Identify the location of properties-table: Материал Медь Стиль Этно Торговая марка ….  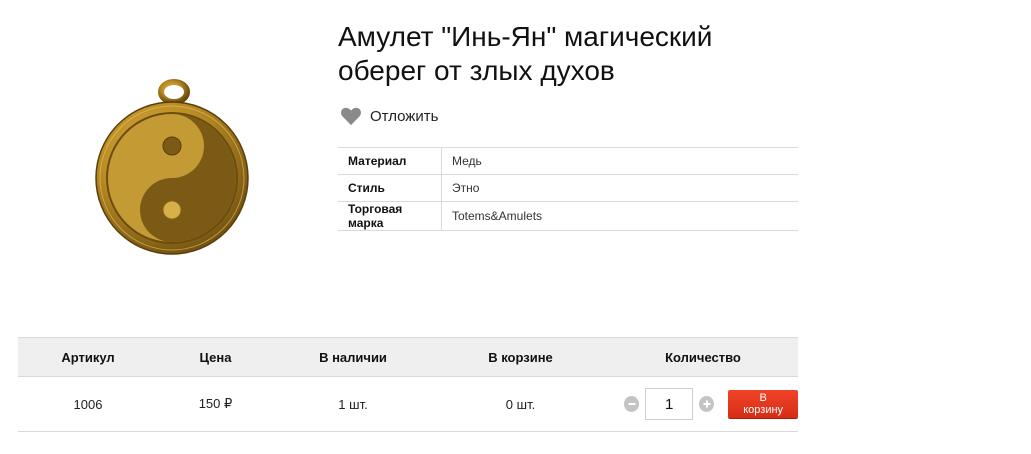
(568, 189).